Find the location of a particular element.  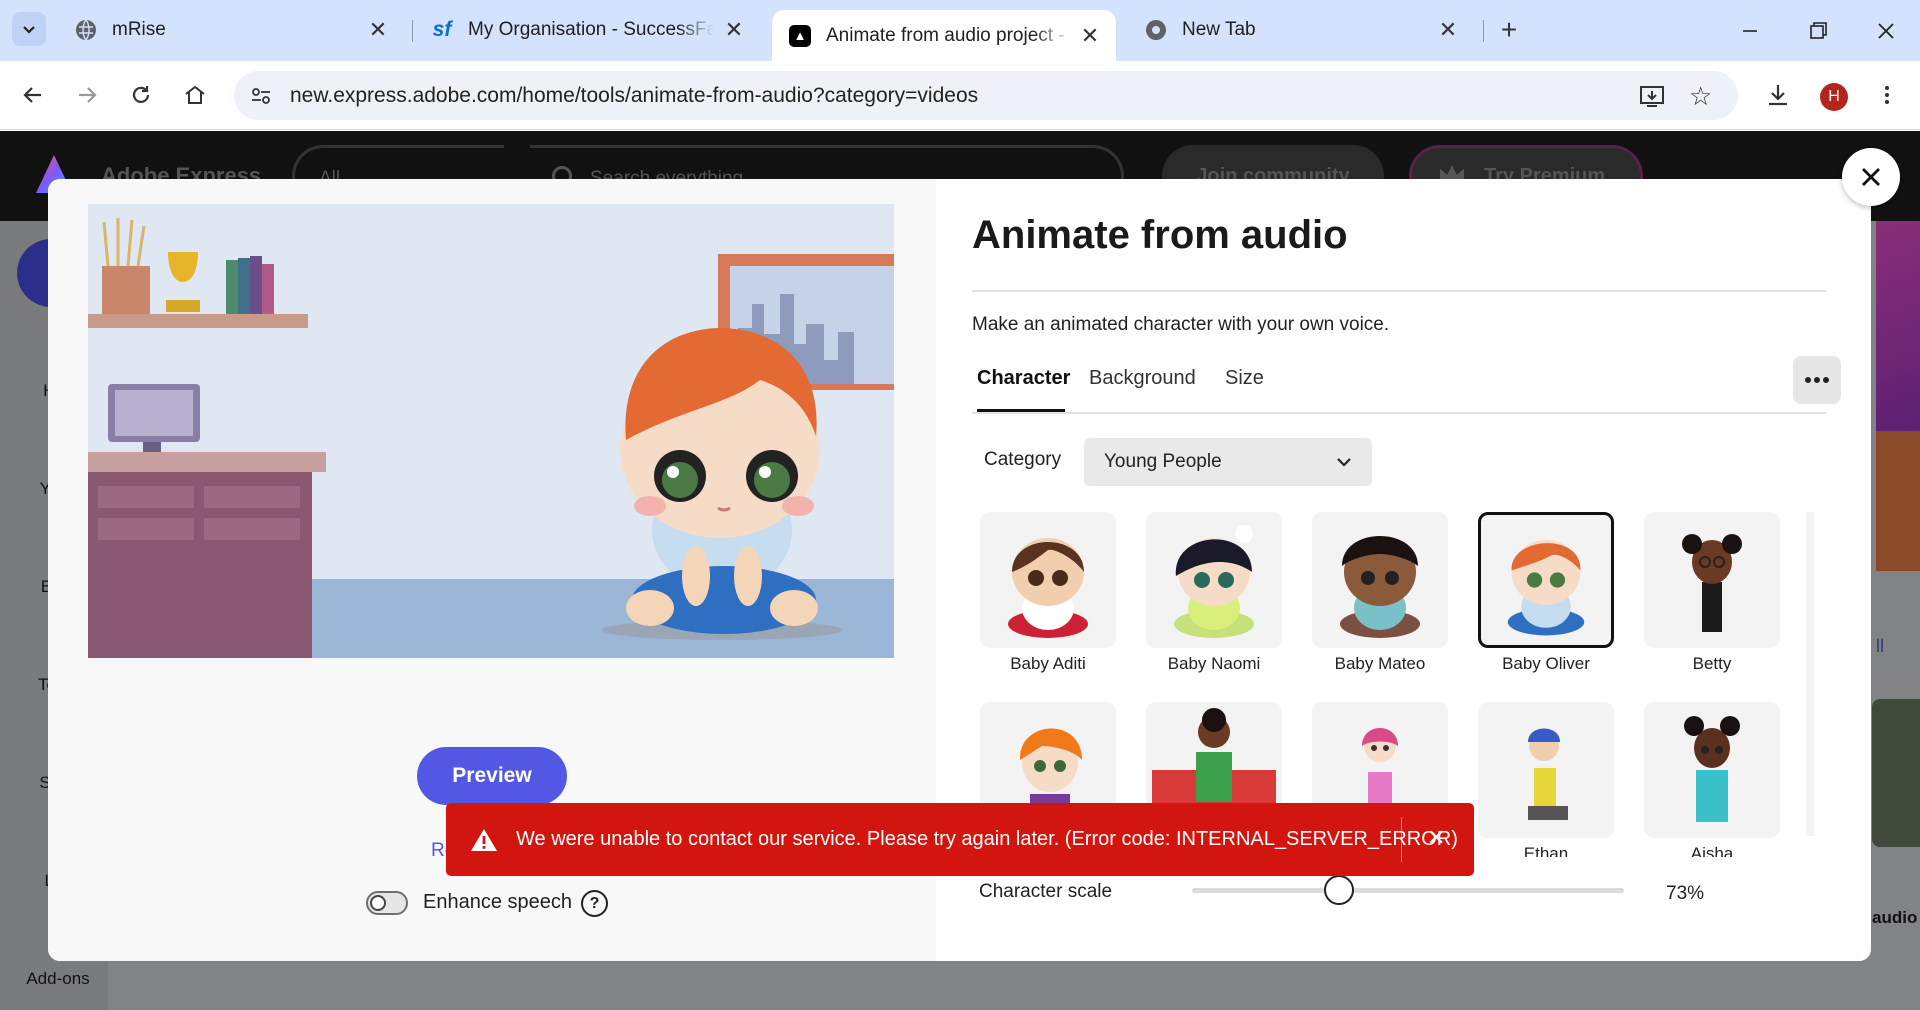

reload-button is located at coordinates (141, 95).